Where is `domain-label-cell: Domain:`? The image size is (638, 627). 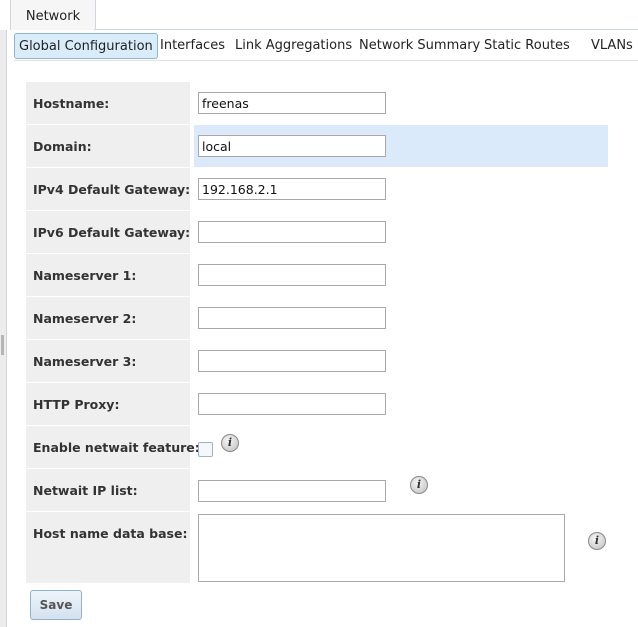 domain-label-cell: Domain: is located at coordinates (109, 146).